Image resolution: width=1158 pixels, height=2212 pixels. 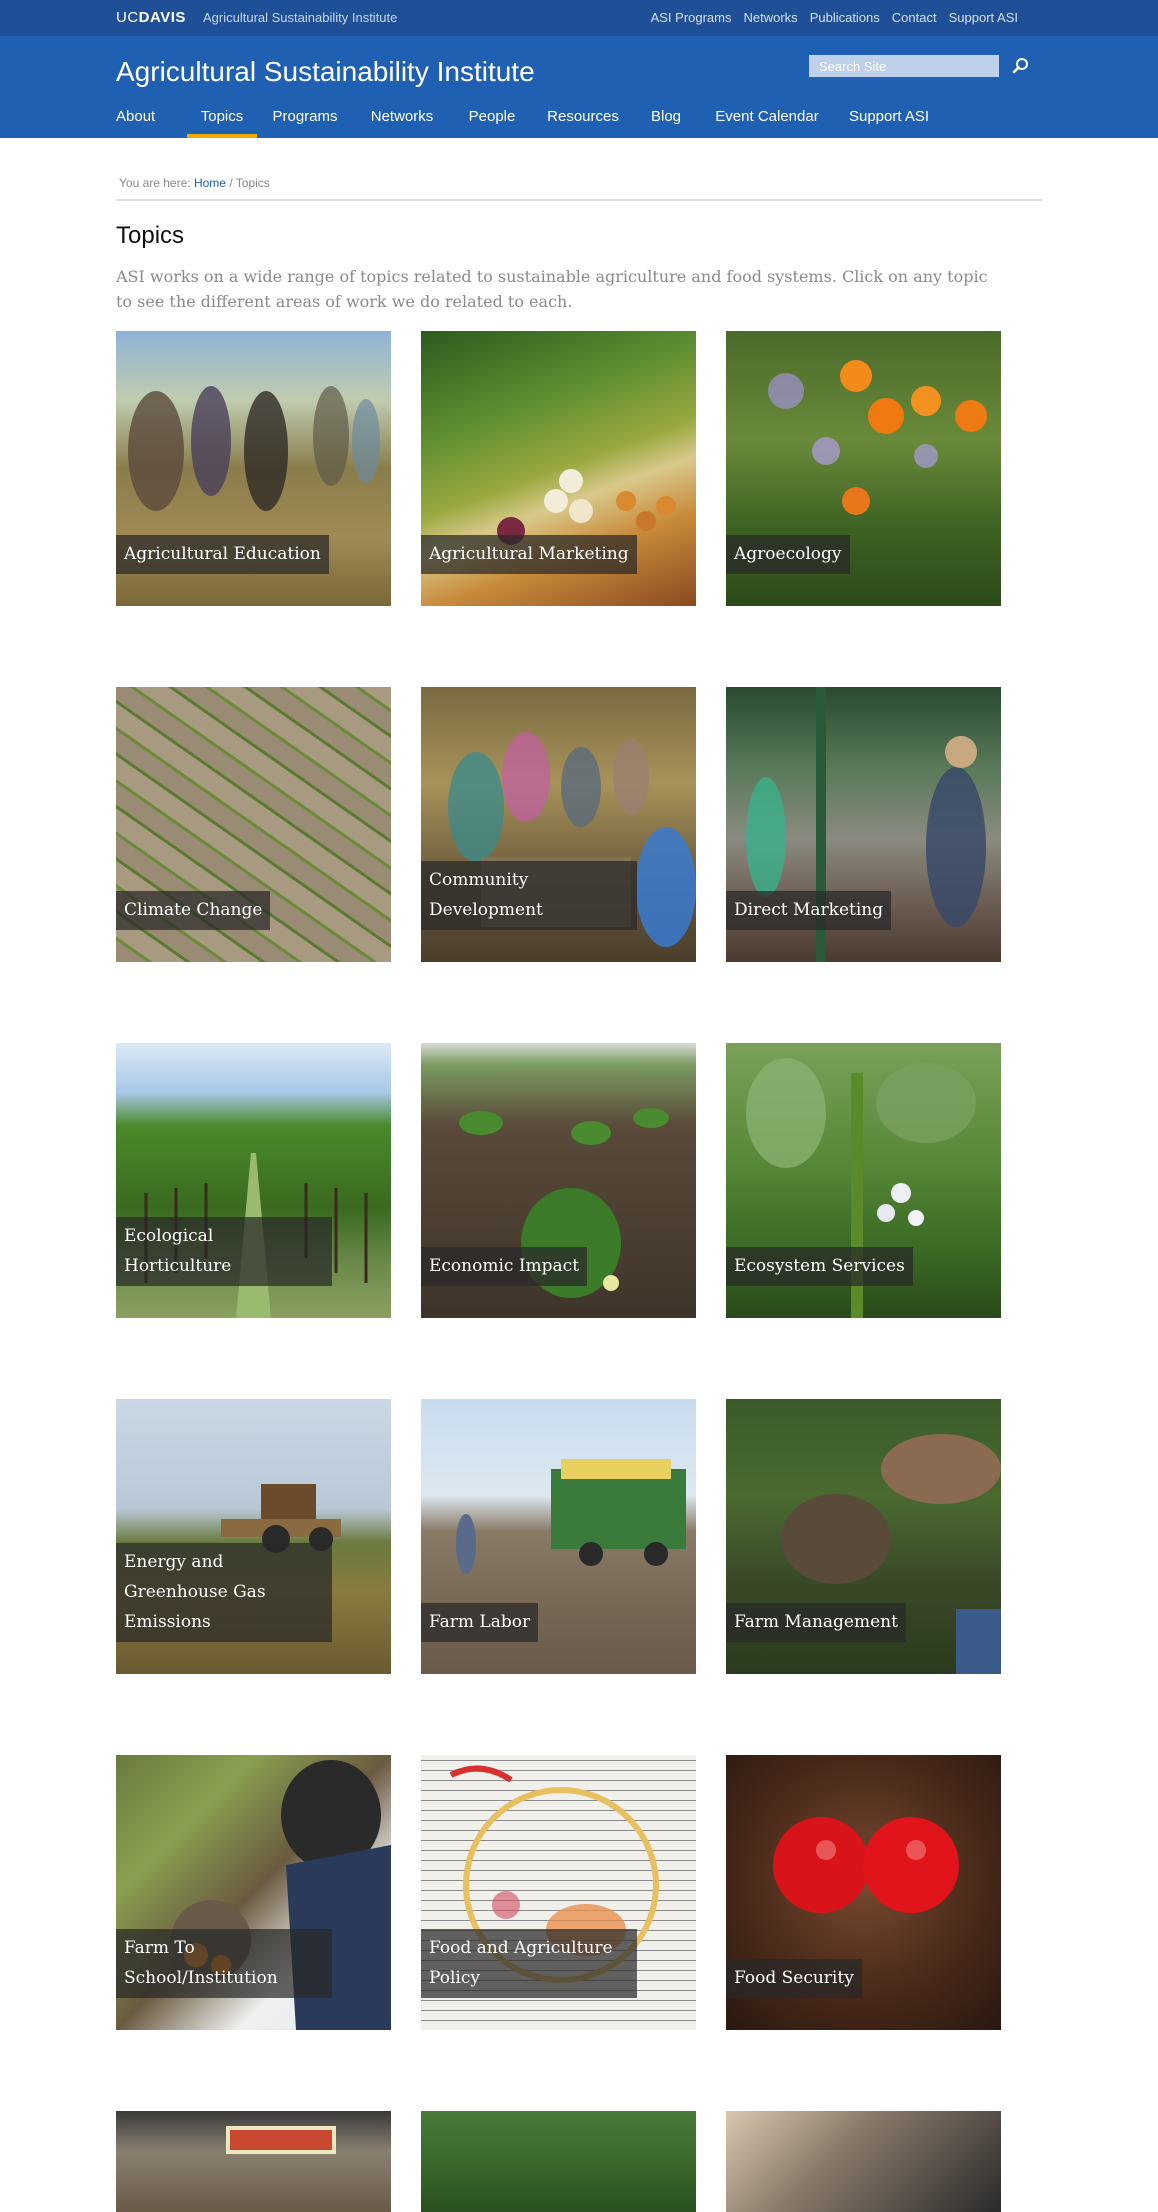 What do you see at coordinates (253, 1536) in the screenshot?
I see `topic-tile-energy-and-greenhouse-gas-emissions: Energy and Greenhouse Gas Emissions` at bounding box center [253, 1536].